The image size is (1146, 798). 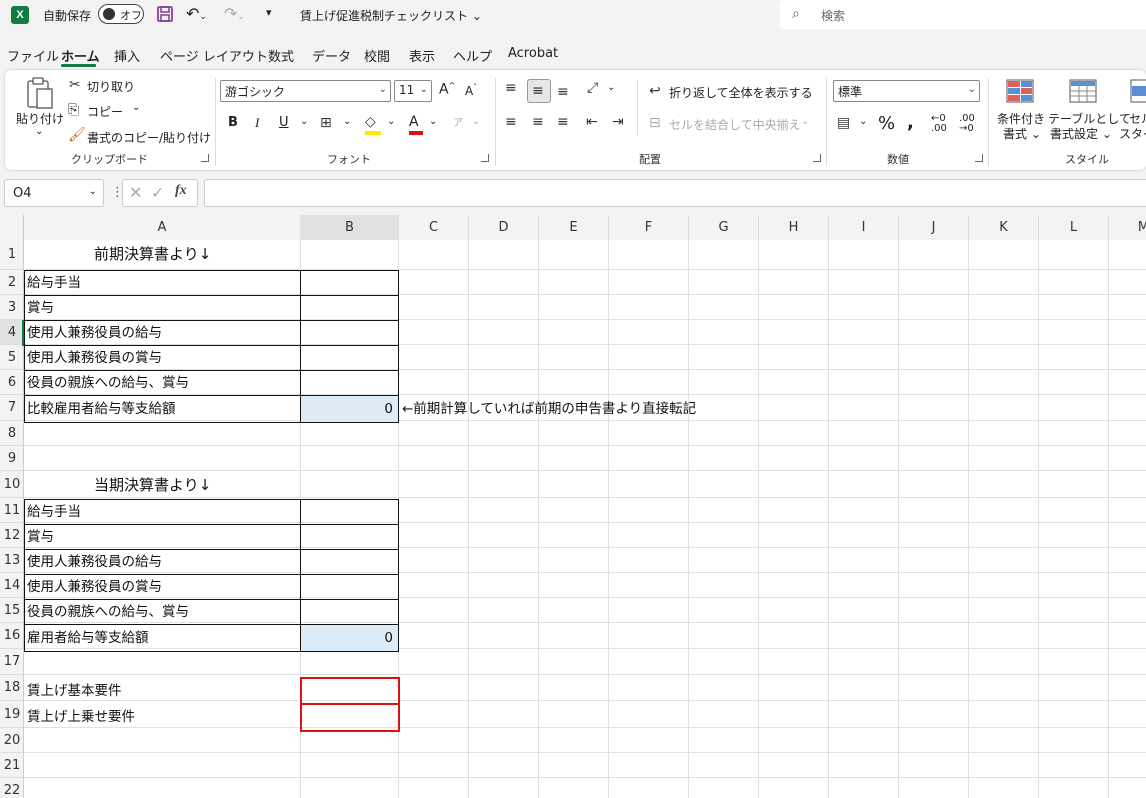 I want to click on row-header-11: 11, so click(x=12, y=510).